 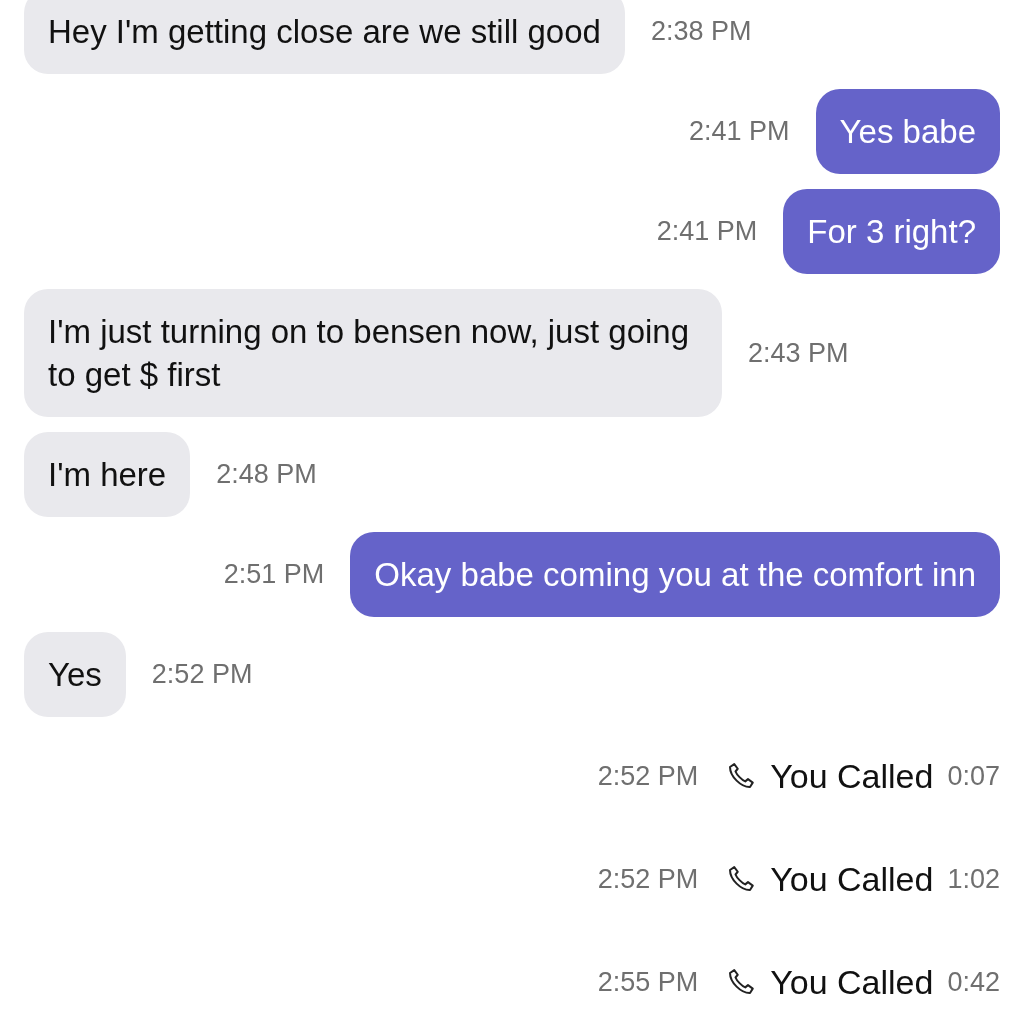 I want to click on message-bubble: Hey I'm getting close are we still good, so click(x=324, y=37).